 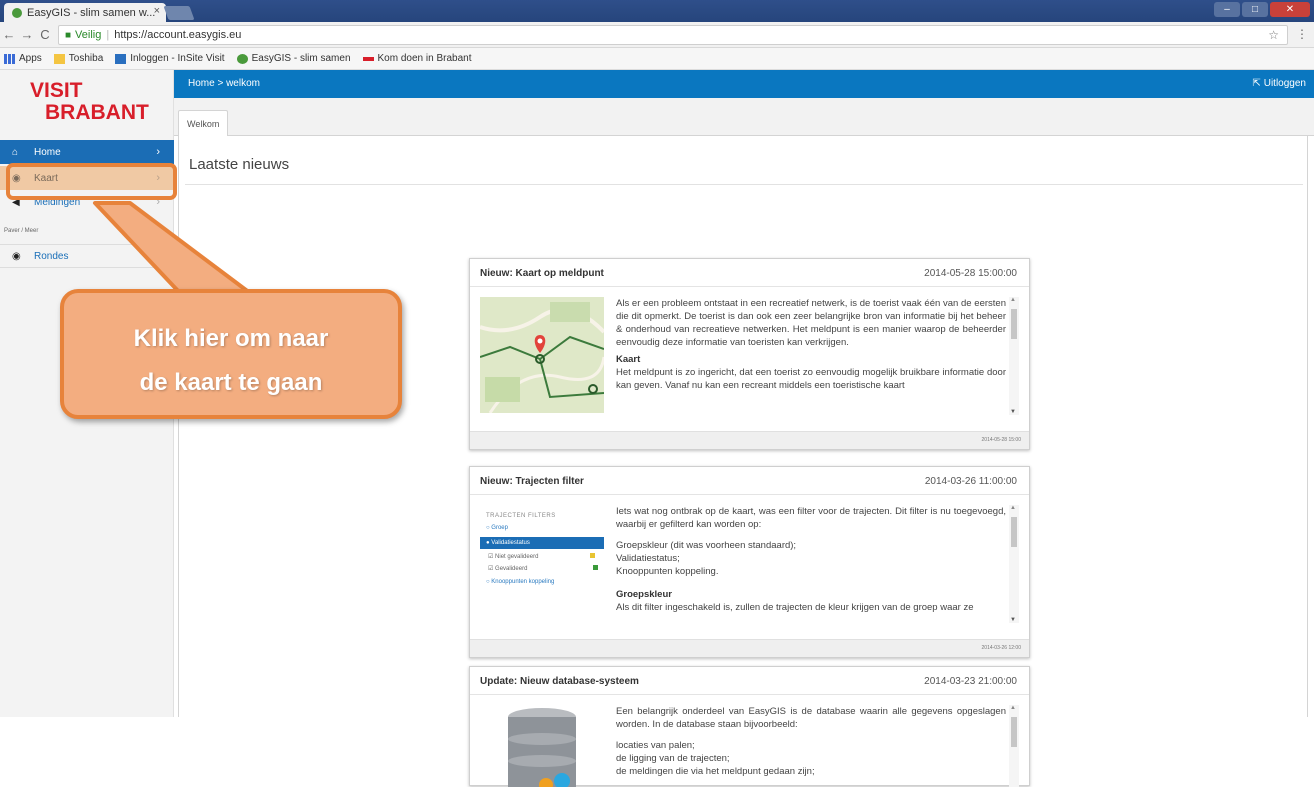 I want to click on folder-icon, so click(x=59, y=58).